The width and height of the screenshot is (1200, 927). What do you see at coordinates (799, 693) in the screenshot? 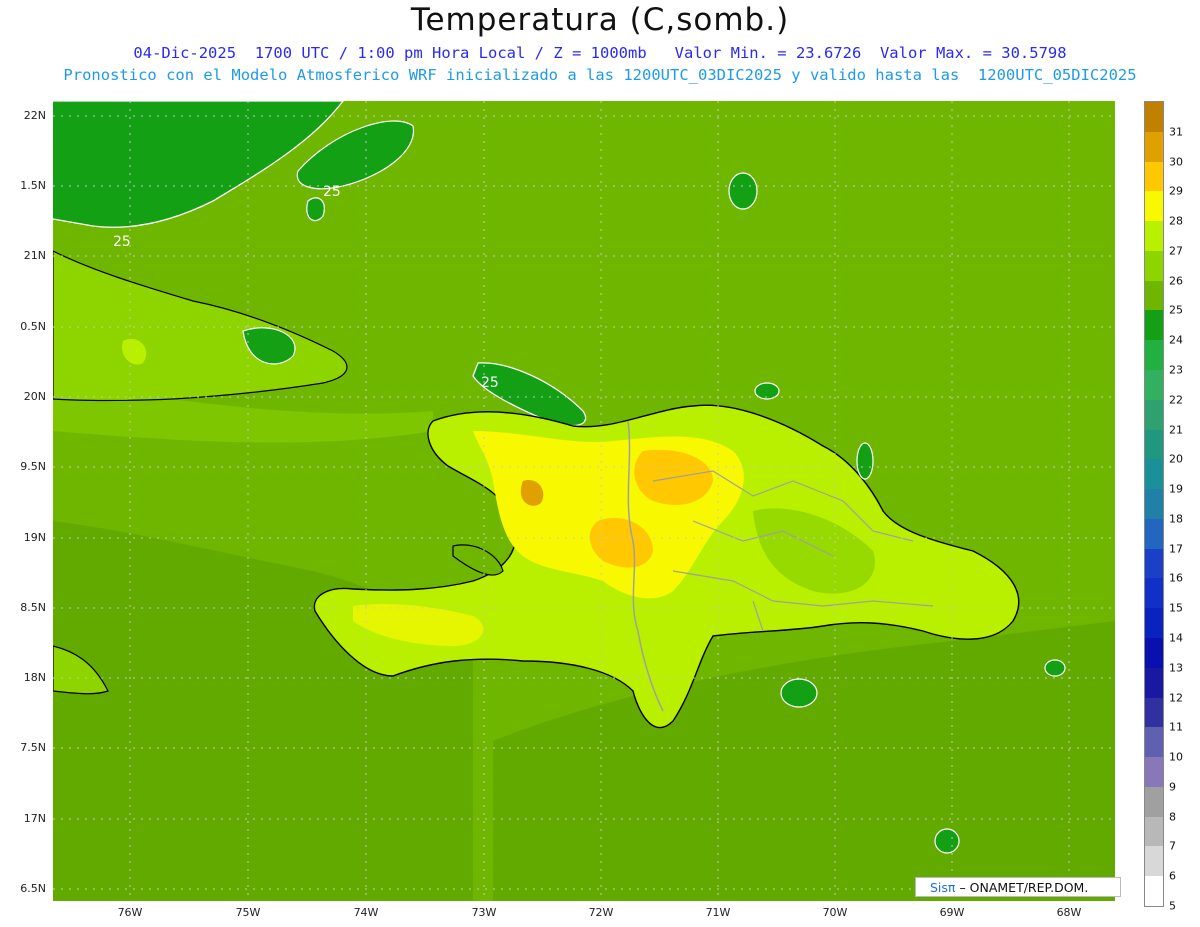
I see `cool-patch-south-sea` at bounding box center [799, 693].